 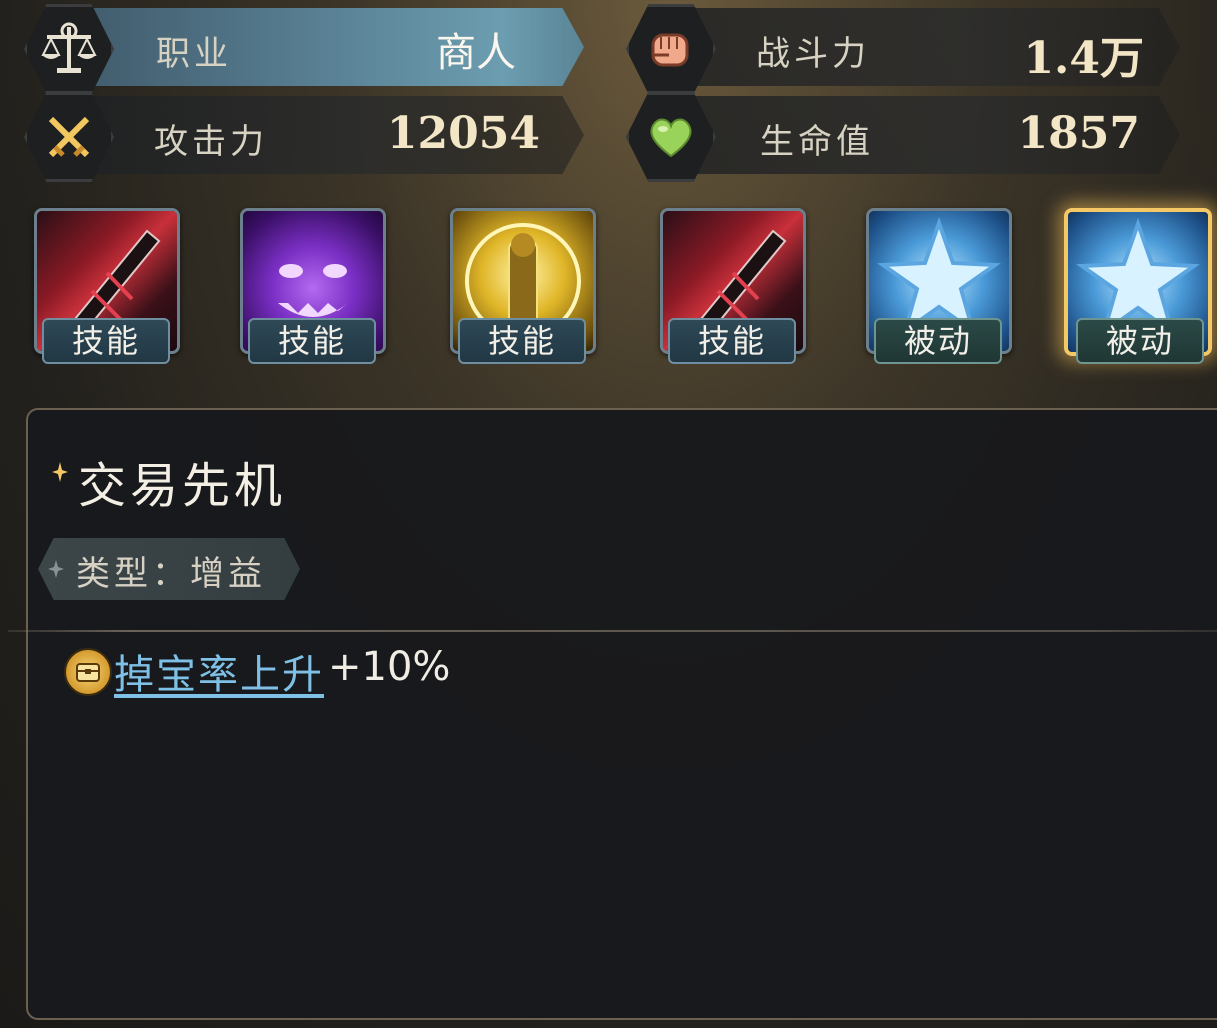 I want to click on sparkle-icon, so click(x=60, y=472).